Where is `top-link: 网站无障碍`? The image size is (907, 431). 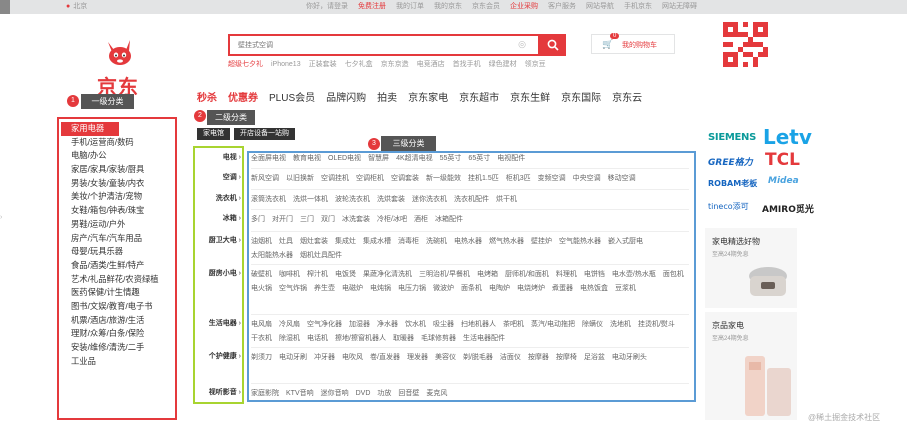 top-link: 网站无障碍 is located at coordinates (679, 6).